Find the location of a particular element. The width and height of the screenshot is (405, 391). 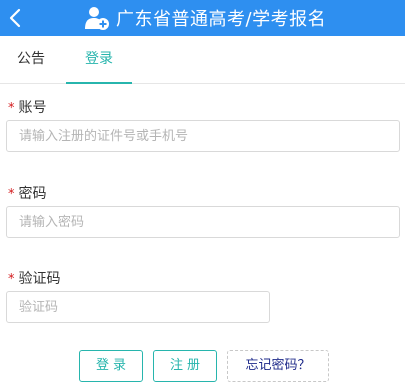

back-button is located at coordinates (15, 18).